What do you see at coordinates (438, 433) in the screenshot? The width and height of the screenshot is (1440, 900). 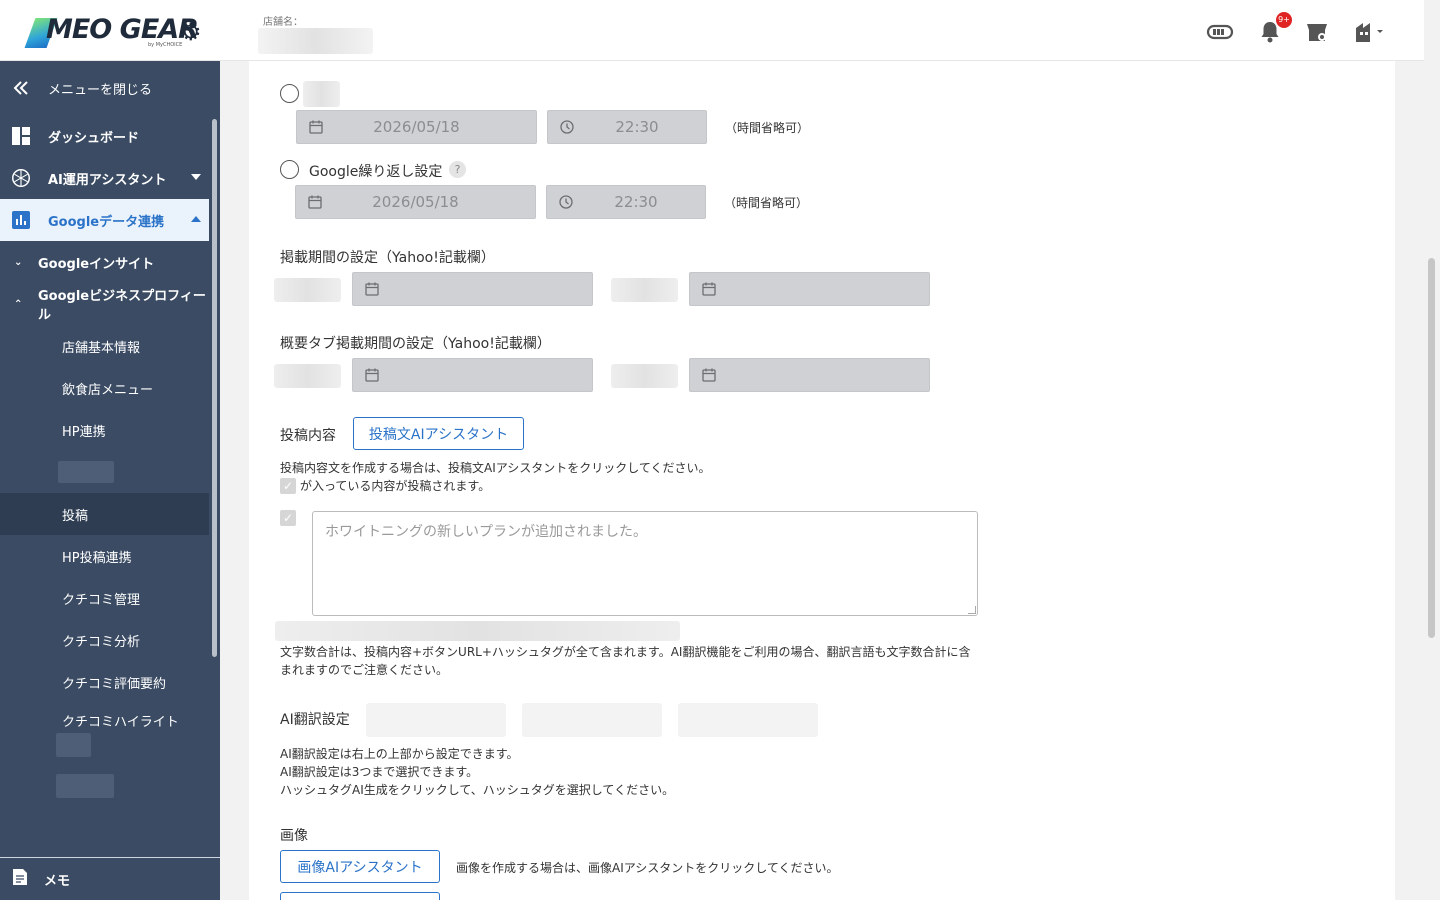 I see `post-ai-assistant-button: 投稿文AIアシスタント` at bounding box center [438, 433].